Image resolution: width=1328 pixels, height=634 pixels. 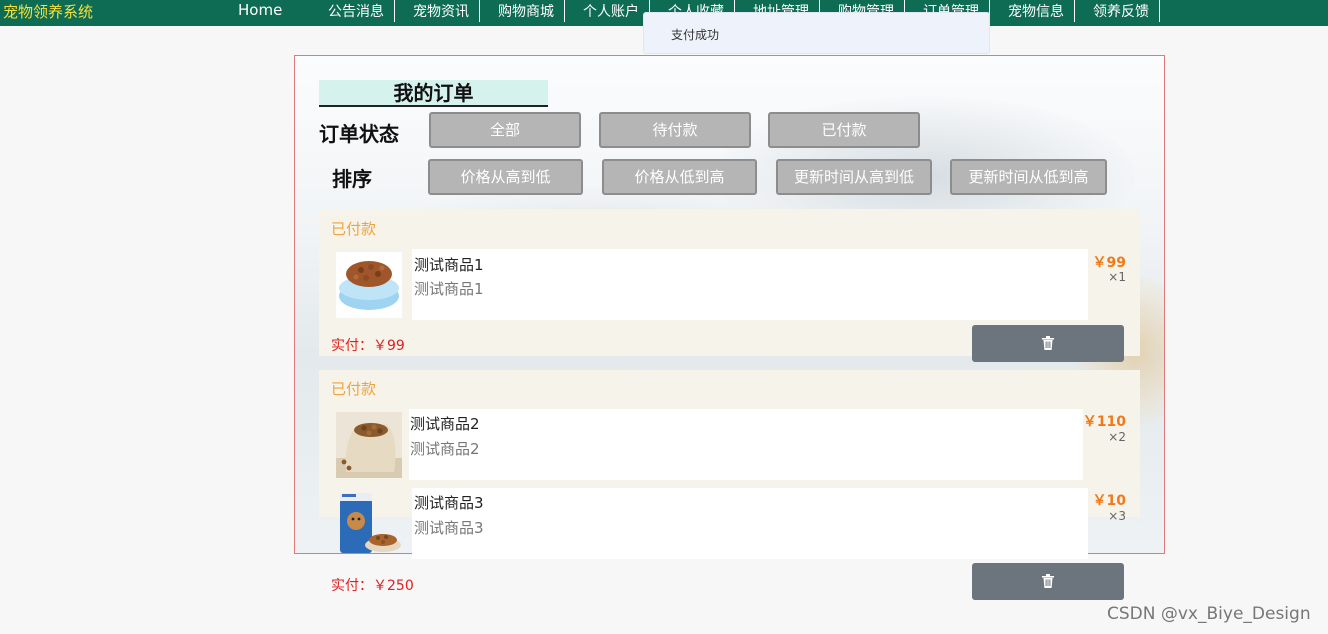 I want to click on paid-amount: ￥250, so click(x=393, y=586).